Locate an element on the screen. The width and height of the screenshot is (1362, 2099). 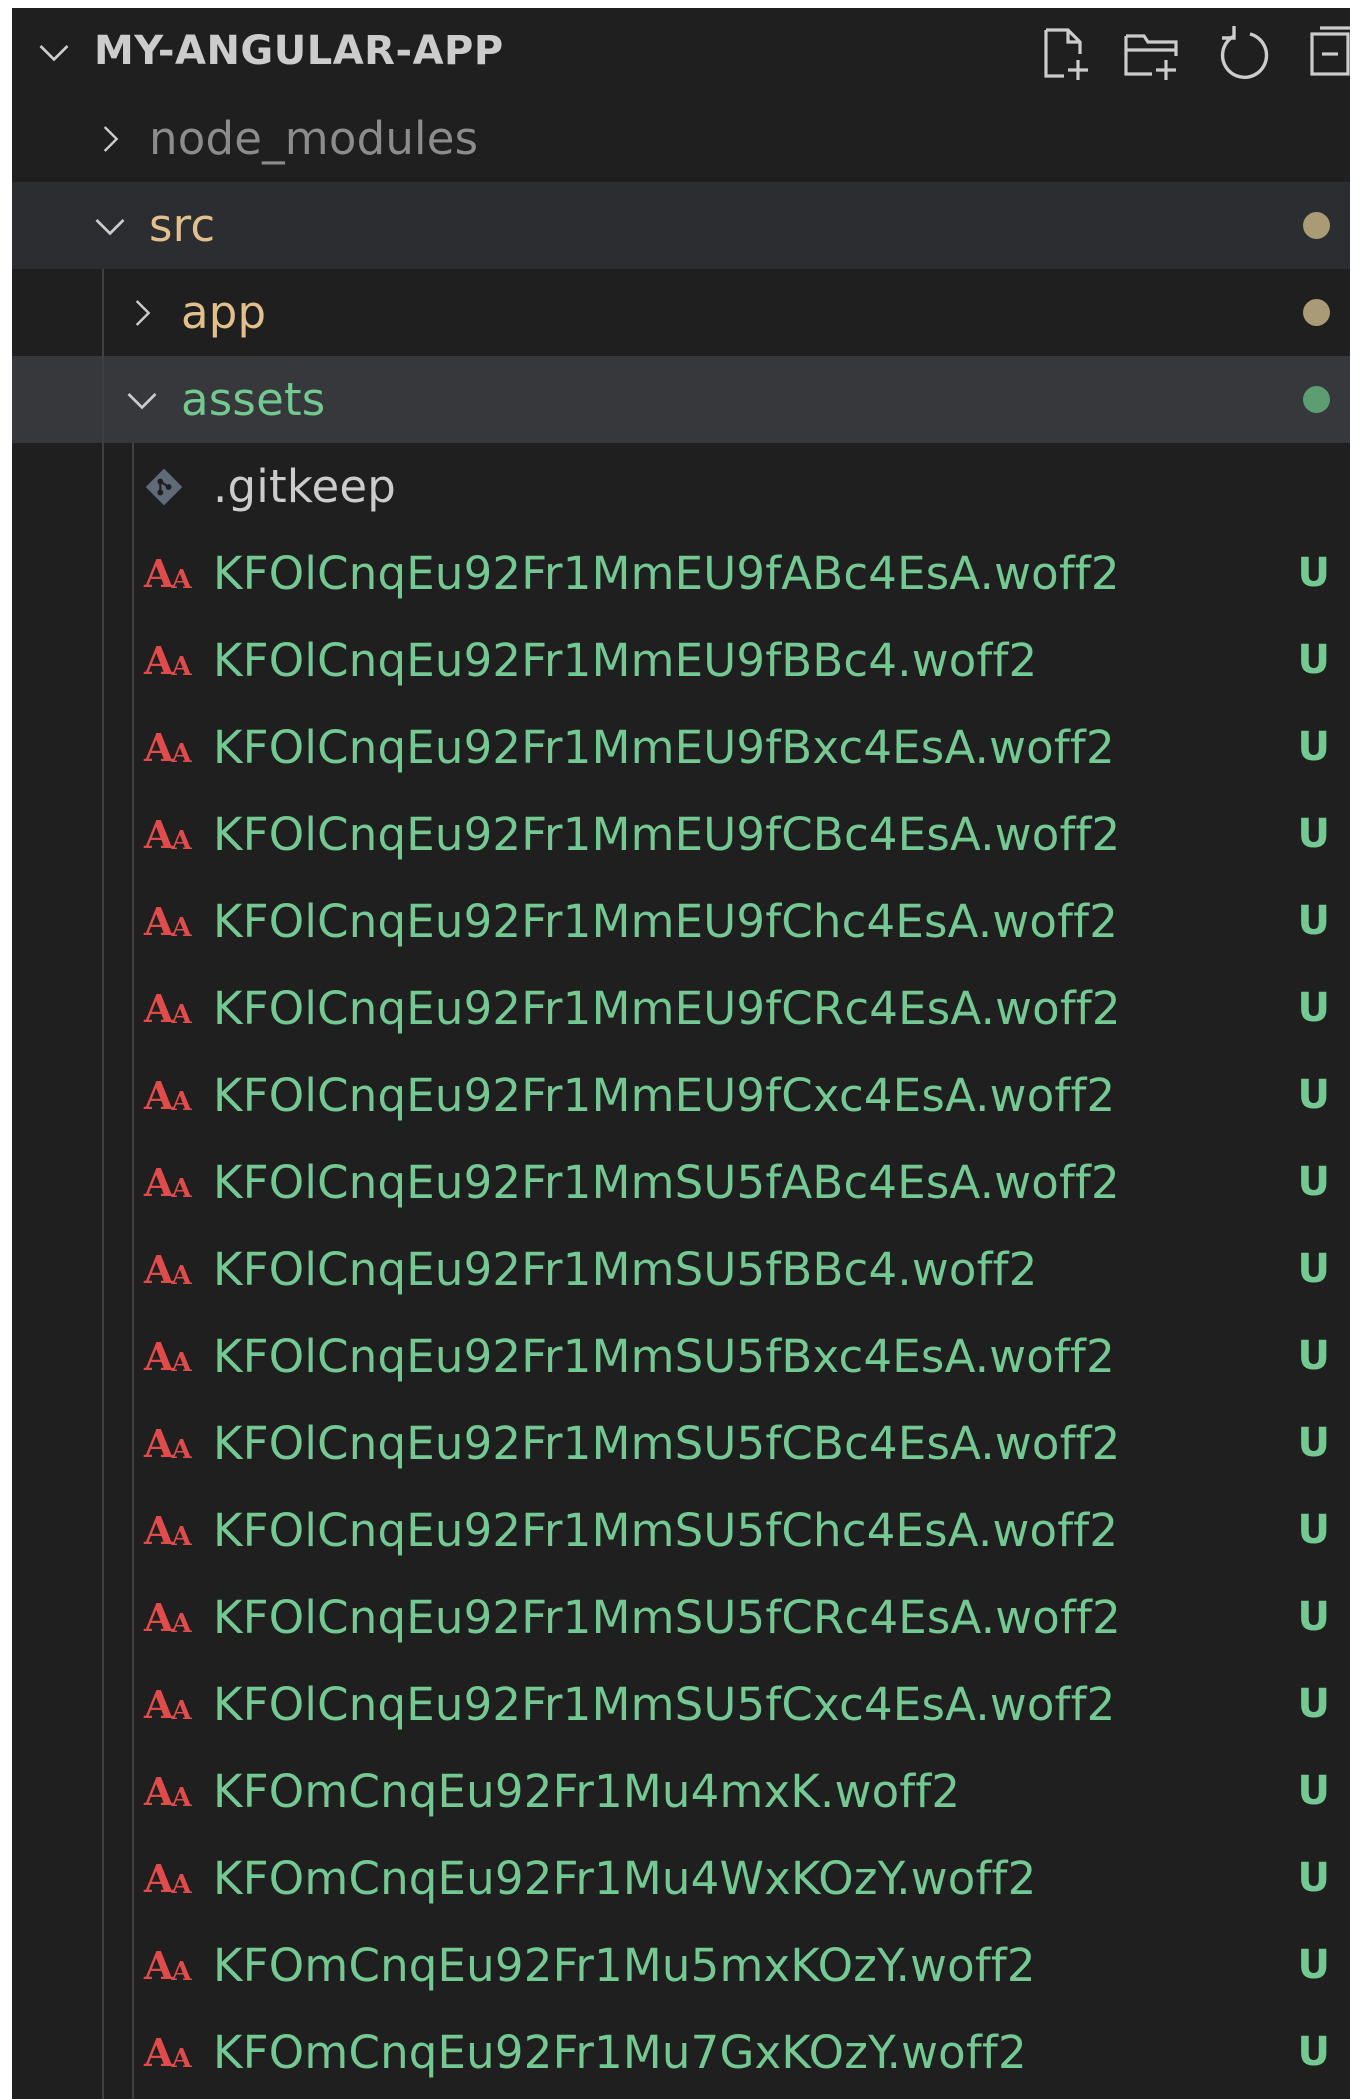
file-label: KFOmCnqEu92Fr1Mu5mxKOzY.woff2 is located at coordinates (624, 1965).